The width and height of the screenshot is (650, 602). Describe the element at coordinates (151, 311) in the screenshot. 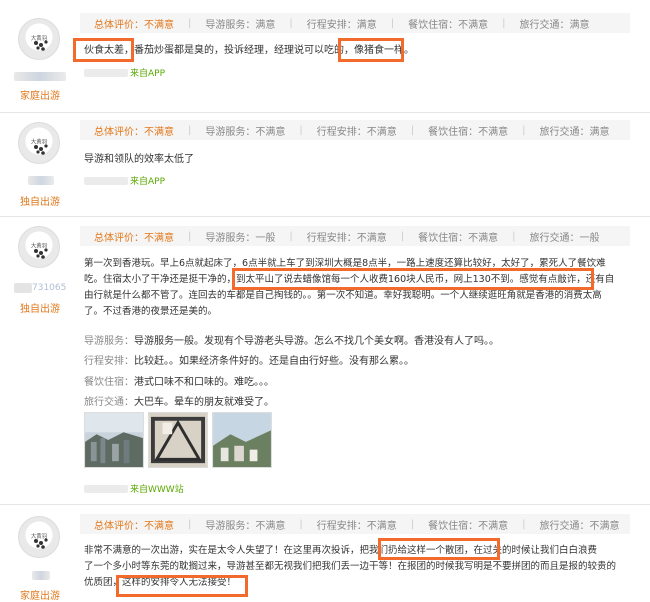

I see `review-text-line: 了。不过香港的夜景还是美的。` at that location.